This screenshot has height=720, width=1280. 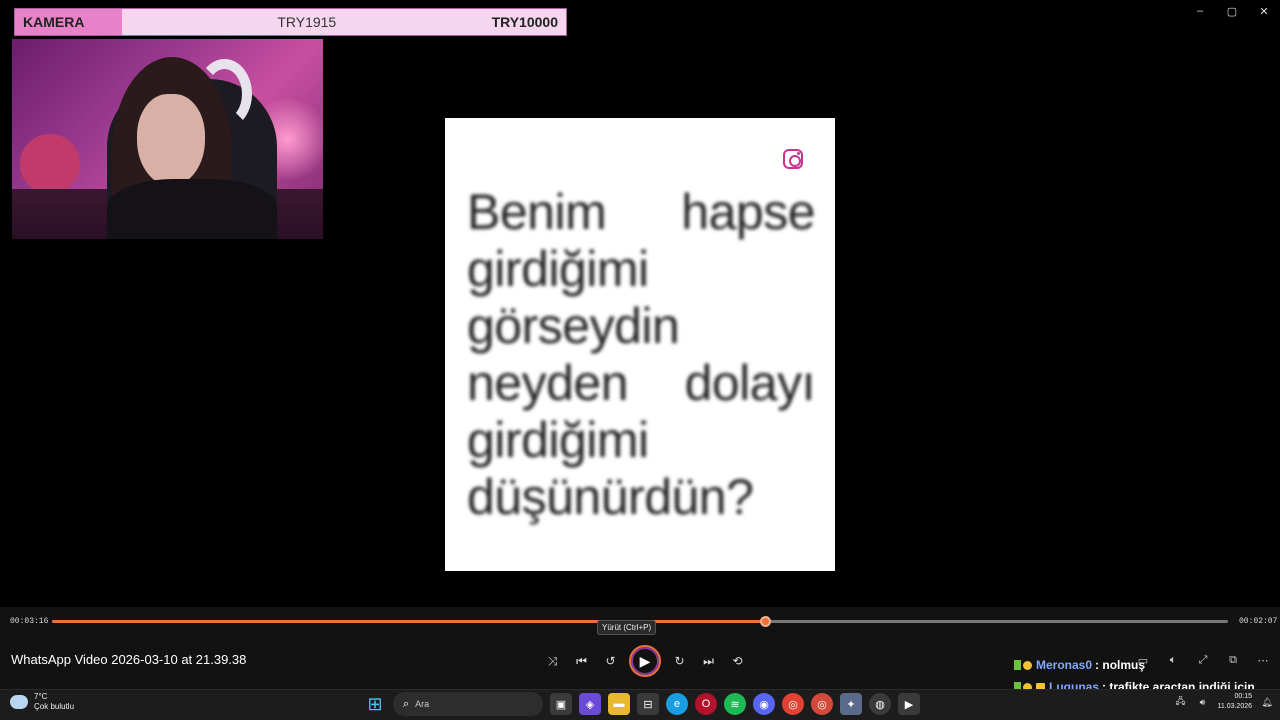 What do you see at coordinates (627, 627) in the screenshot?
I see `play-tooltip: Yürüt (Ctrl+P)` at bounding box center [627, 627].